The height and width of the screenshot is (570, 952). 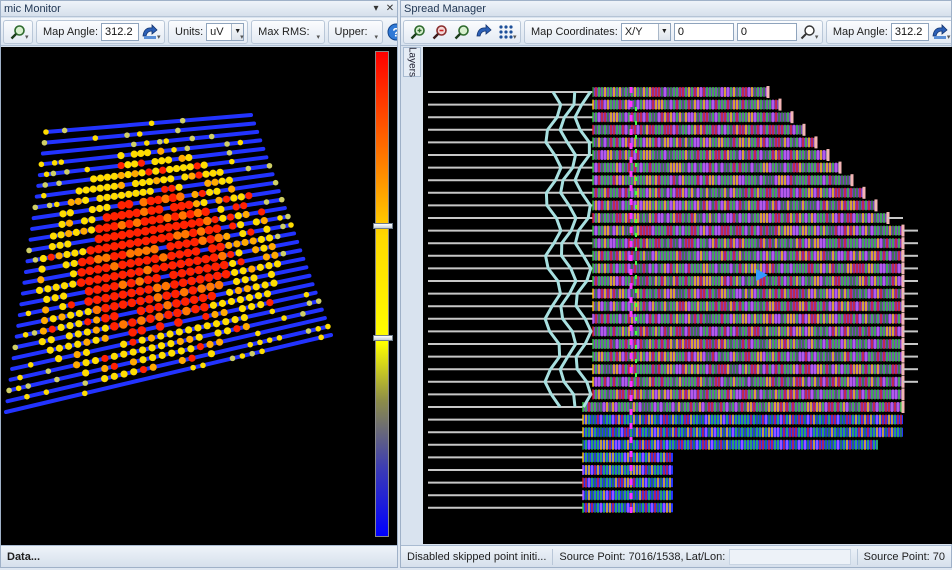 I want to click on coord-x-input, so click(x=703, y=31).